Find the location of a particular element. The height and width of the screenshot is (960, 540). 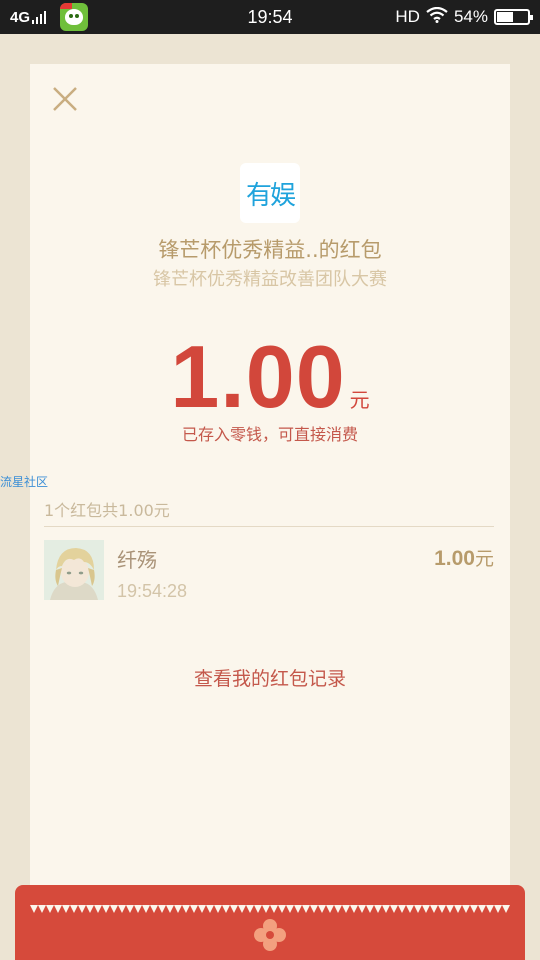

hd-indicator: HD is located at coordinates (407, 16).